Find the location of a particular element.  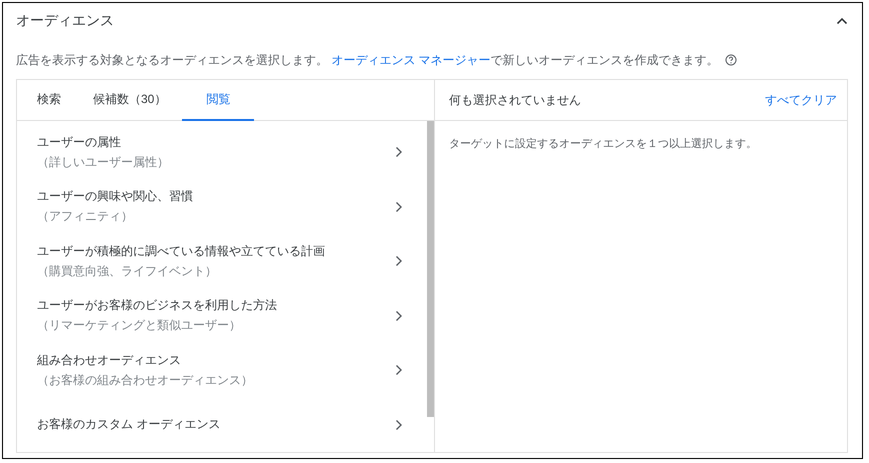

tab: 閲覧 is located at coordinates (218, 100).